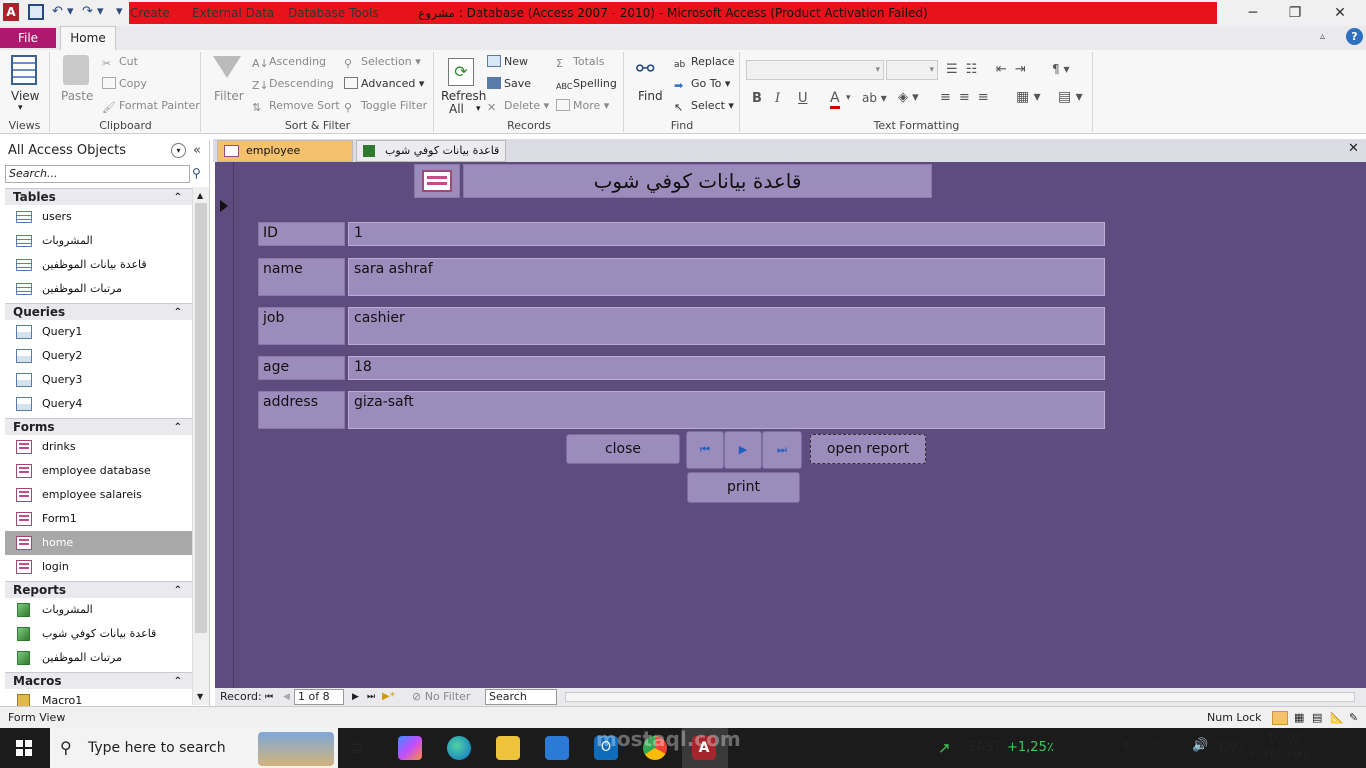 This screenshot has height=768, width=1366. I want to click on doc-tab-report: قاعدة بيانات كوفي شوب, so click(431, 151).